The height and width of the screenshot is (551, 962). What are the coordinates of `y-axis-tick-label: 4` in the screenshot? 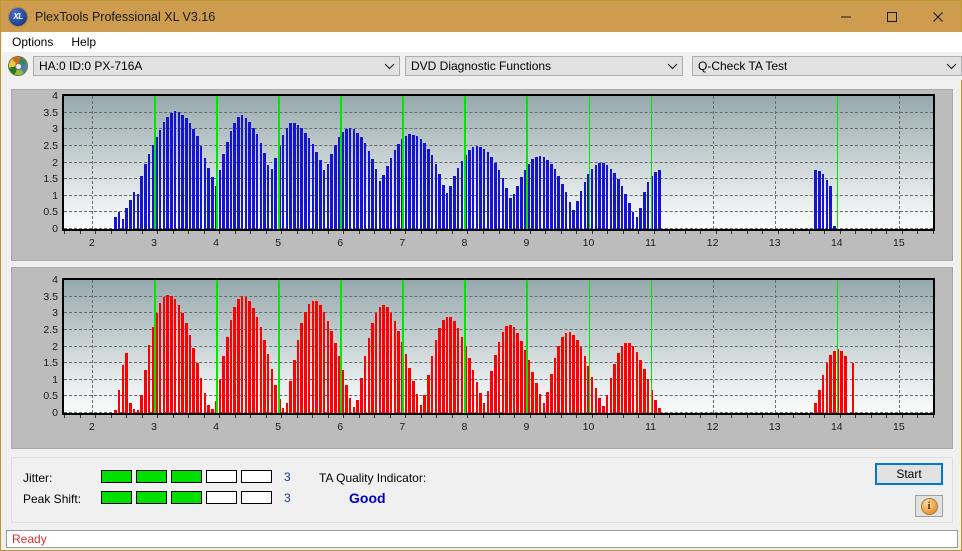 It's located at (55, 96).